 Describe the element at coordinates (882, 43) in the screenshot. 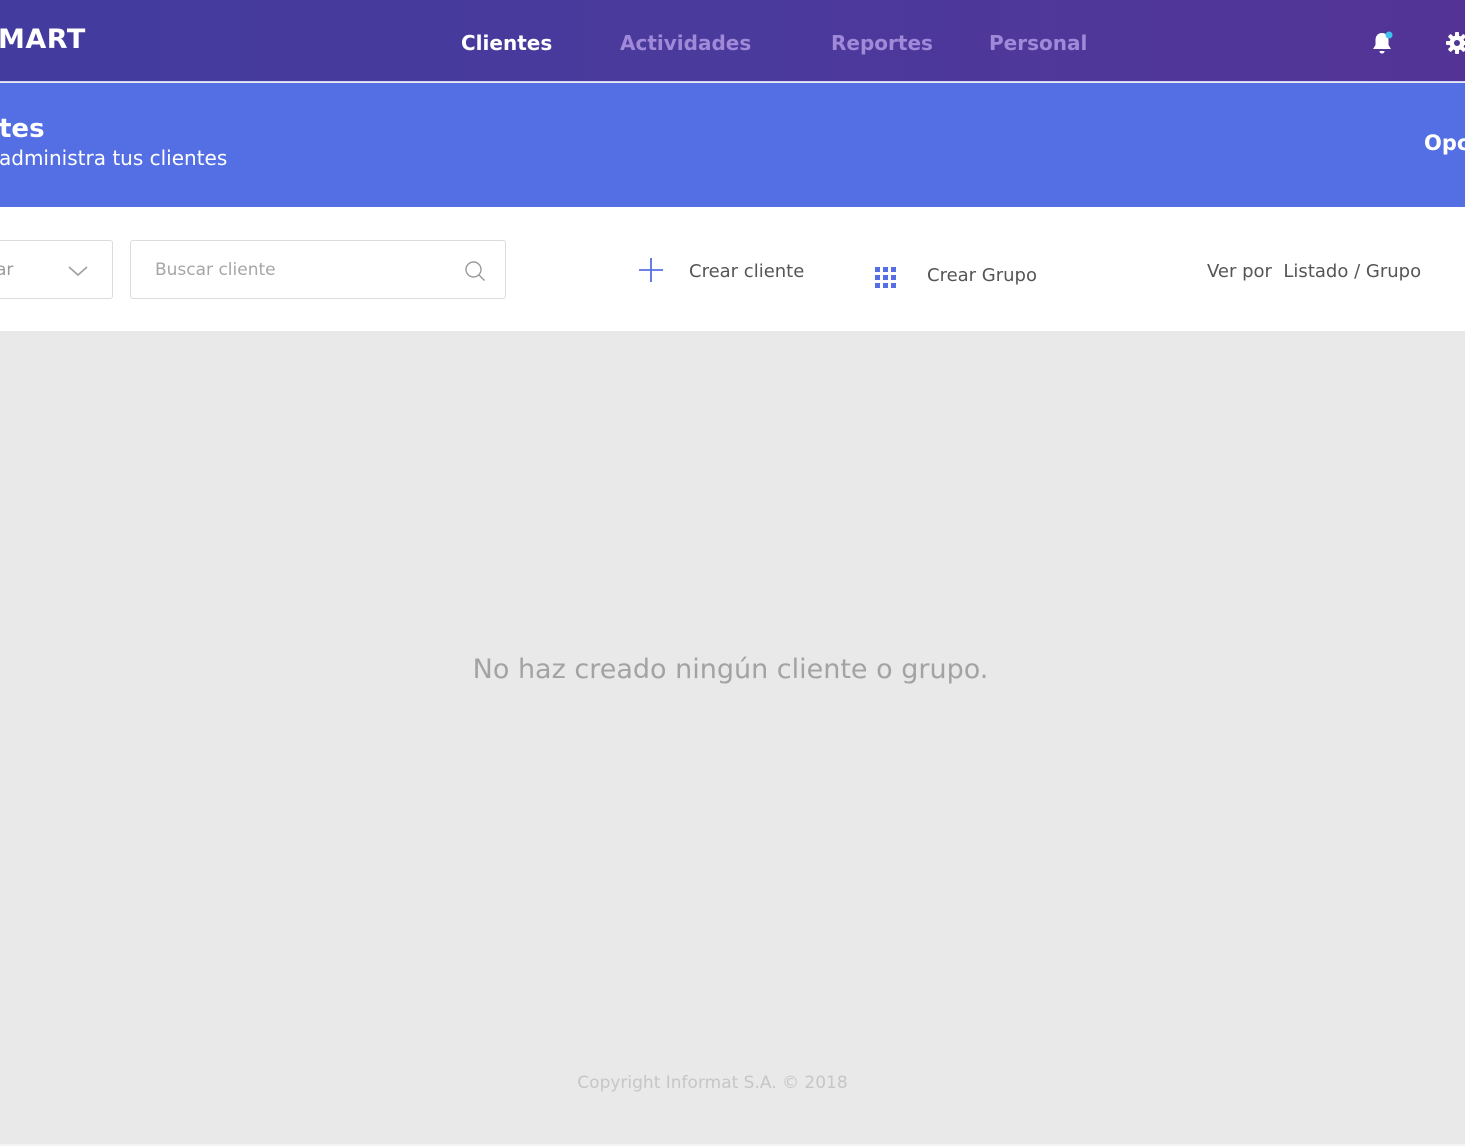

I see `tab-reportes: Reportes` at that location.